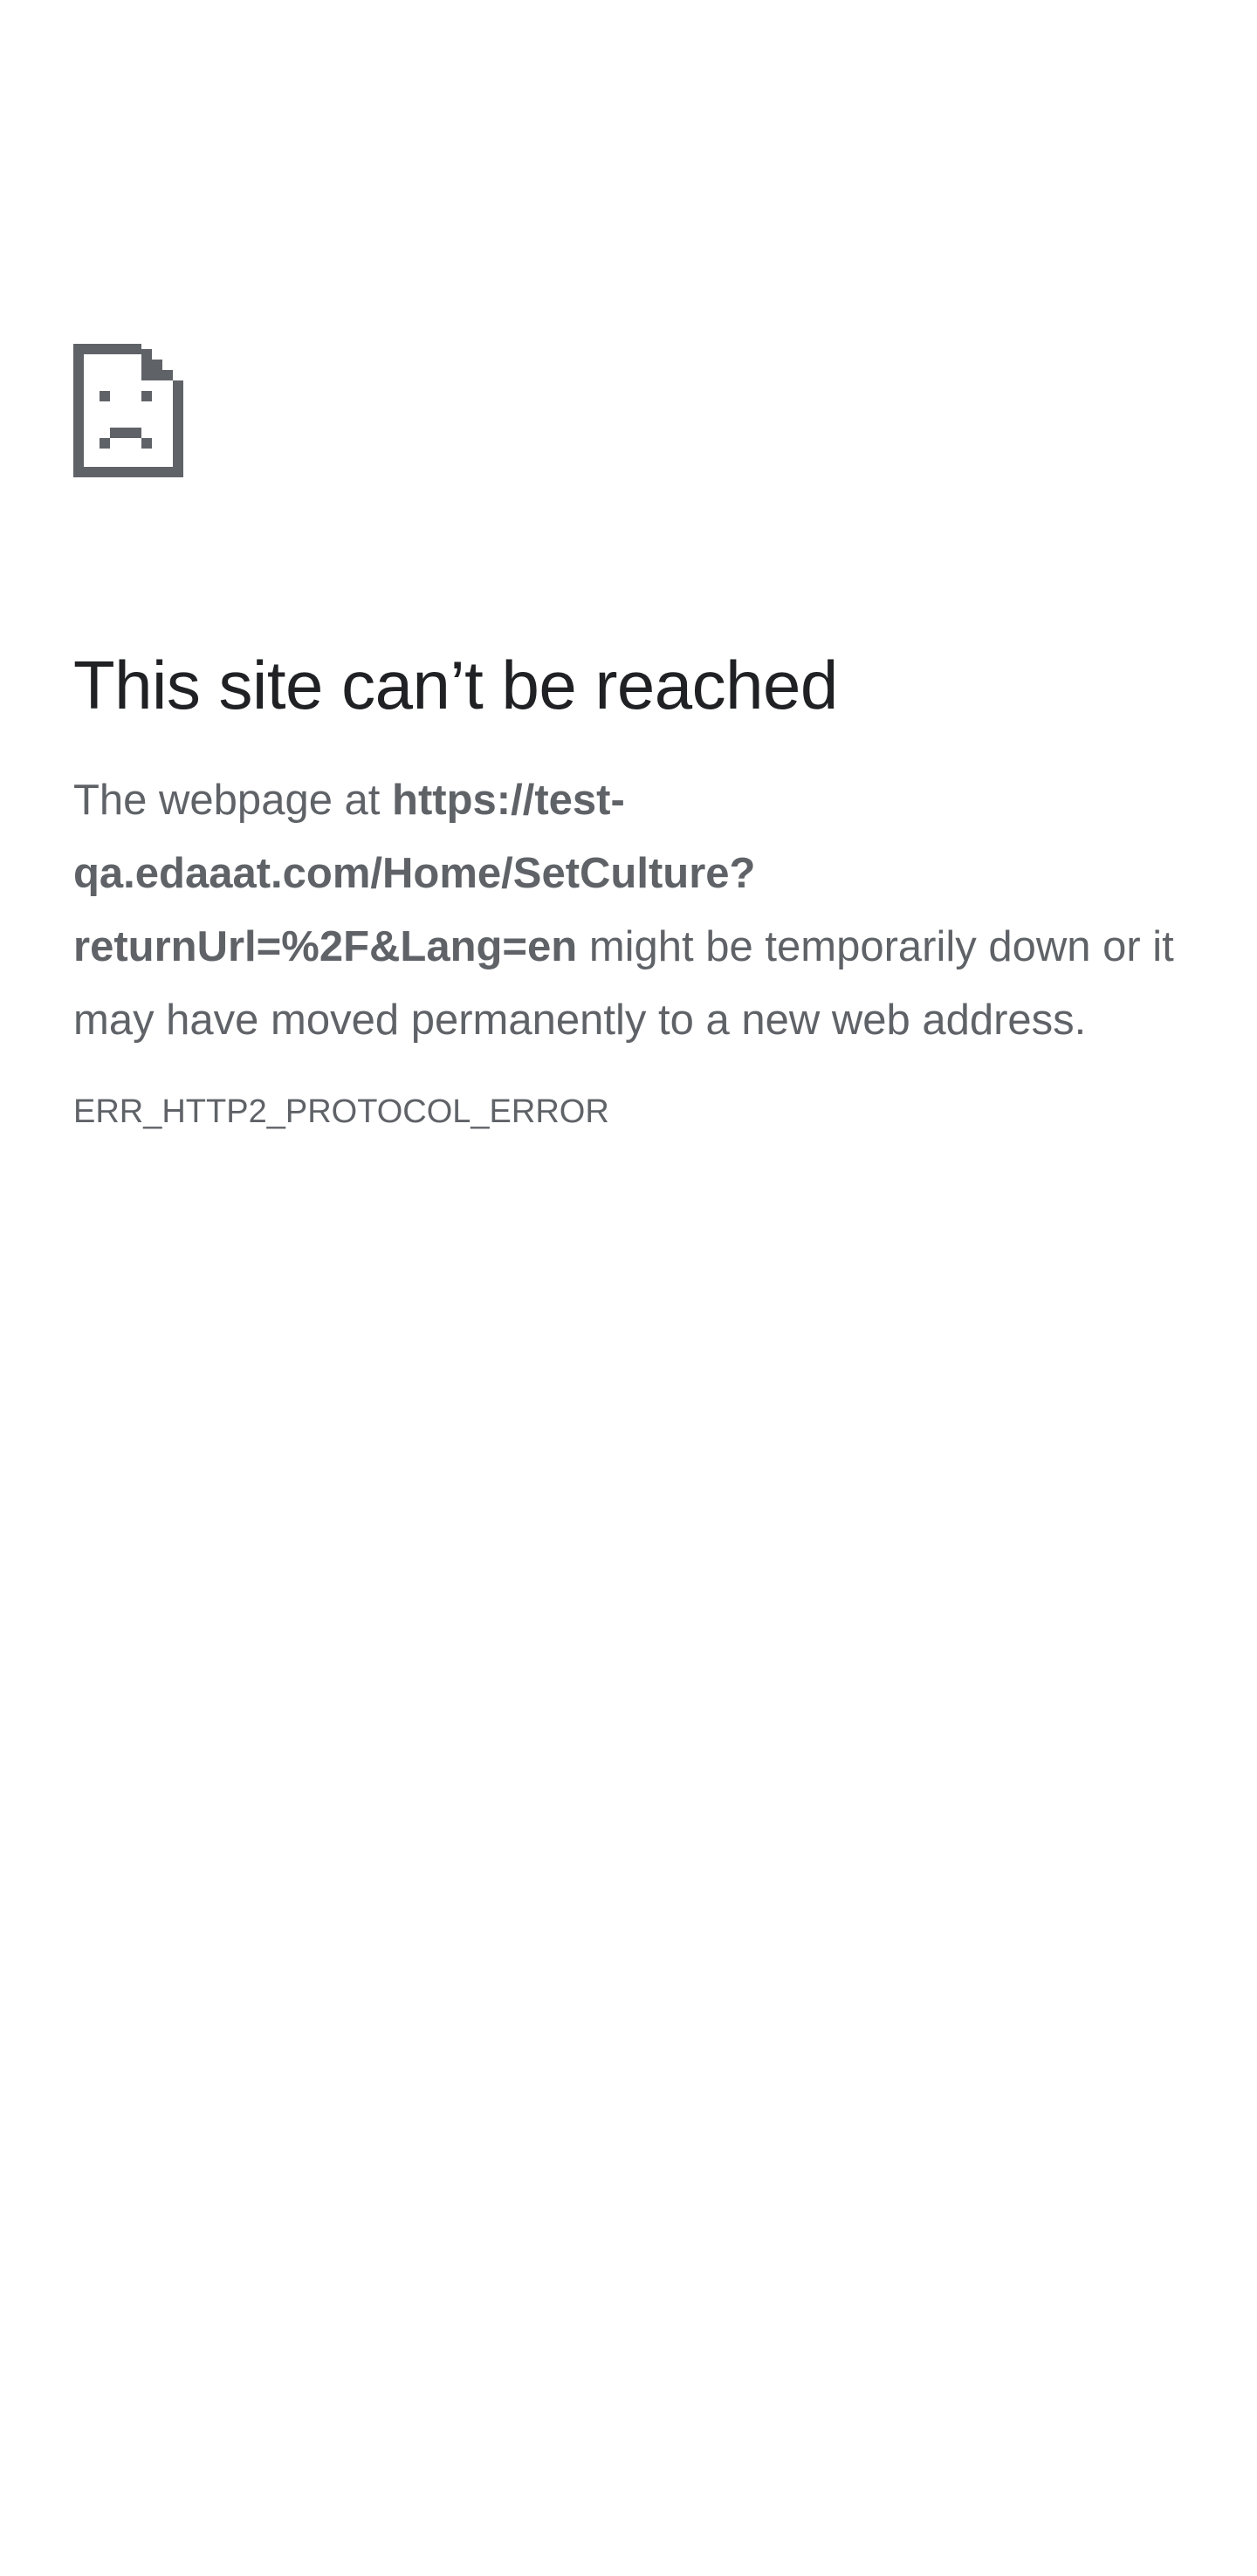 This screenshot has width=1257, height=2576. Describe the element at coordinates (325, 946) in the screenshot. I see `url-line-3: returnUrl=%2F&Lang=en` at that location.